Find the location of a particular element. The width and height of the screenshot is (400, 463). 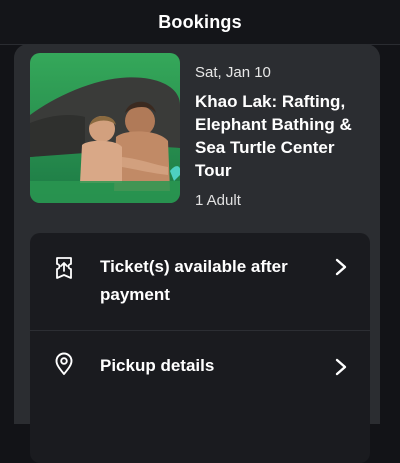

pickup-details-row: Pickup details is located at coordinates (200, 366).